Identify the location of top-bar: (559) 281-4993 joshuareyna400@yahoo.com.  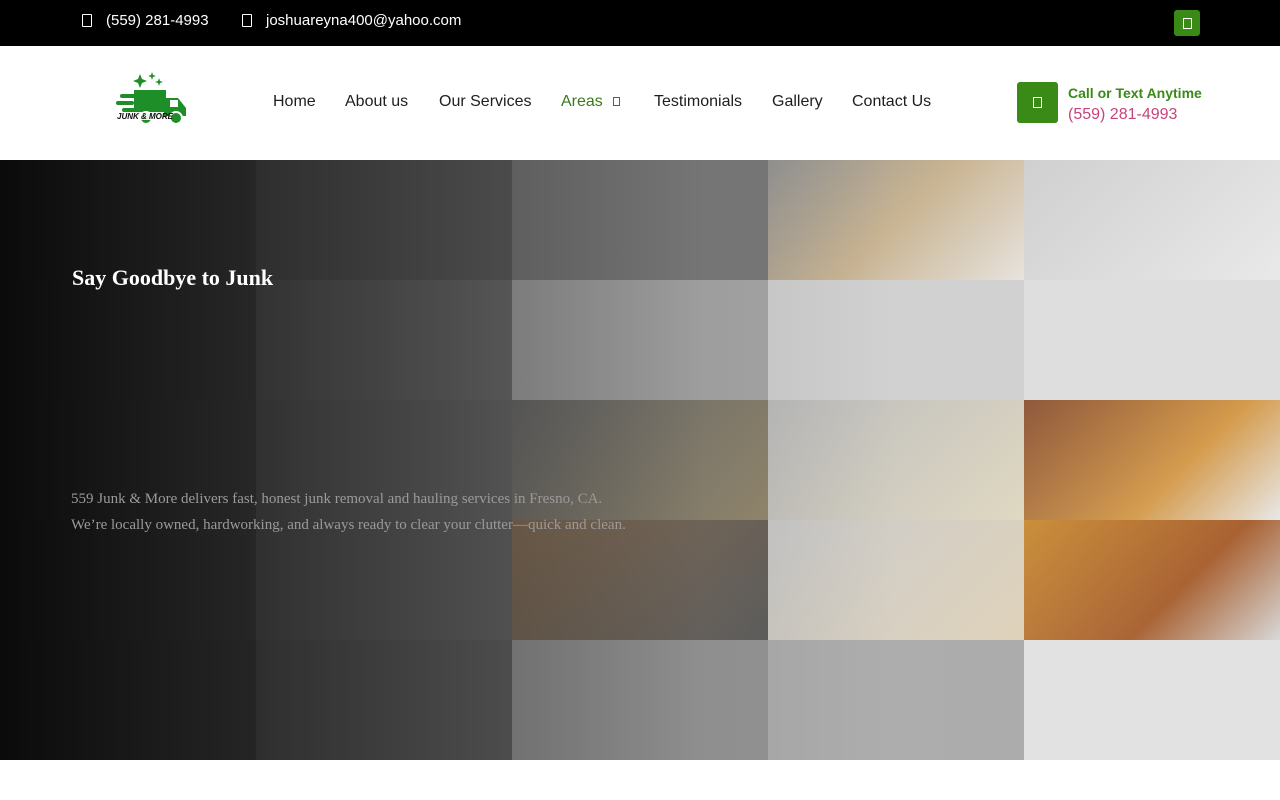
(640, 23).